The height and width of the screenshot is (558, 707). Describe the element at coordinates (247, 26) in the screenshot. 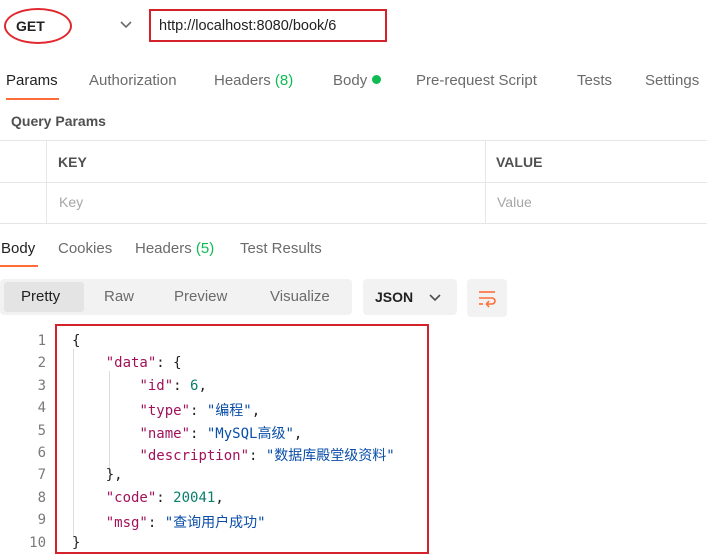

I see `url-input: http://localhost:8080/book/6` at that location.